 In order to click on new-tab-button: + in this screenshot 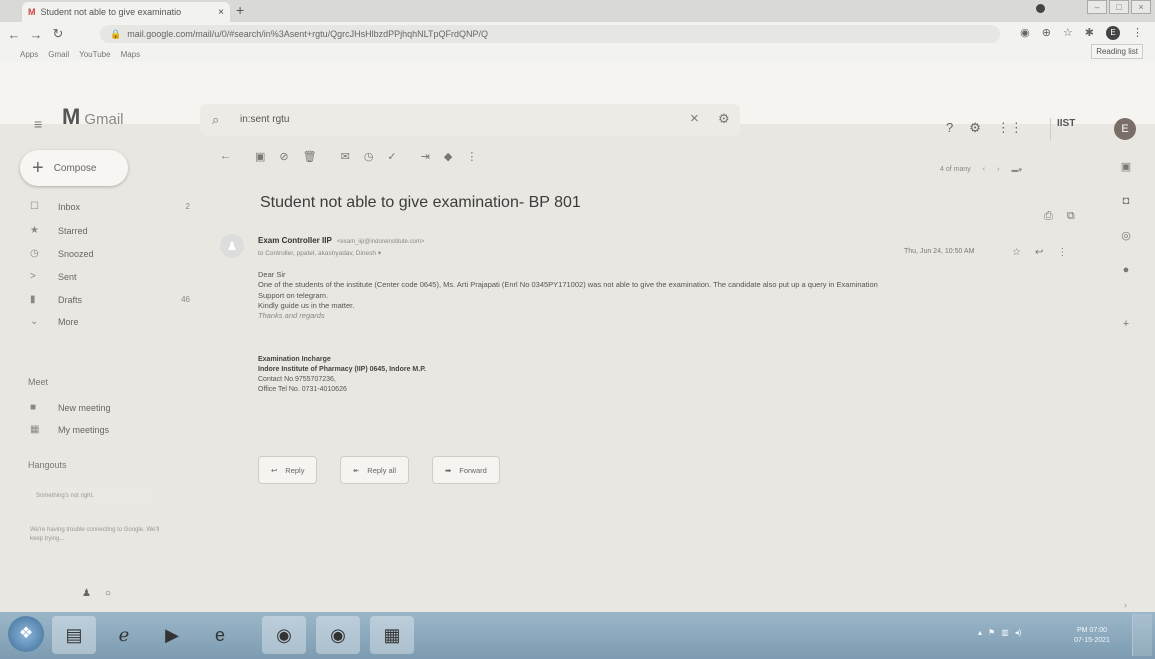, I will do `click(240, 10)`.